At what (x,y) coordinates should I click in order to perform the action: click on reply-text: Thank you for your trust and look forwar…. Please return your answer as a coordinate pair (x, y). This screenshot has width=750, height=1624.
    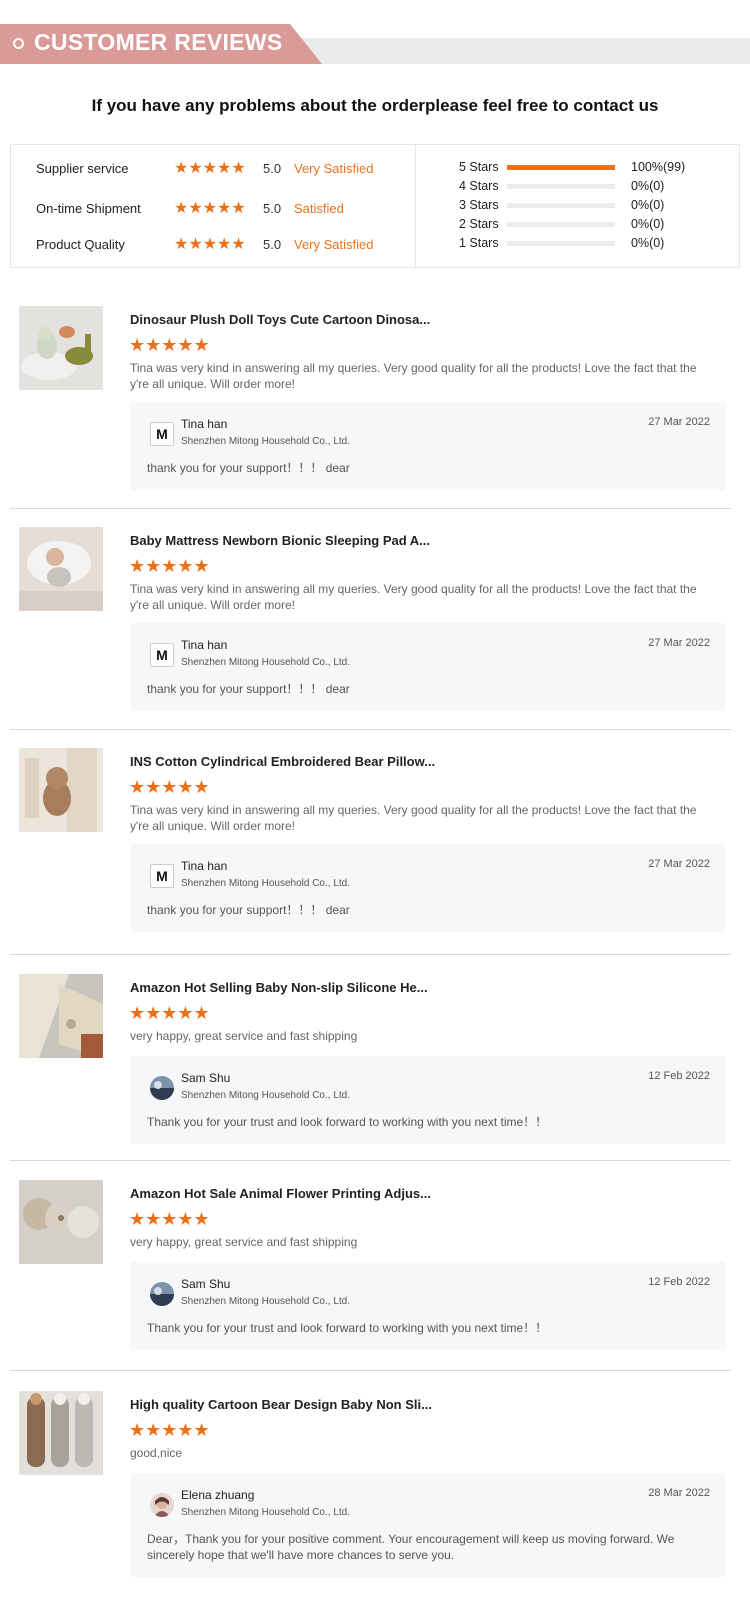
    Looking at the image, I should click on (347, 1328).